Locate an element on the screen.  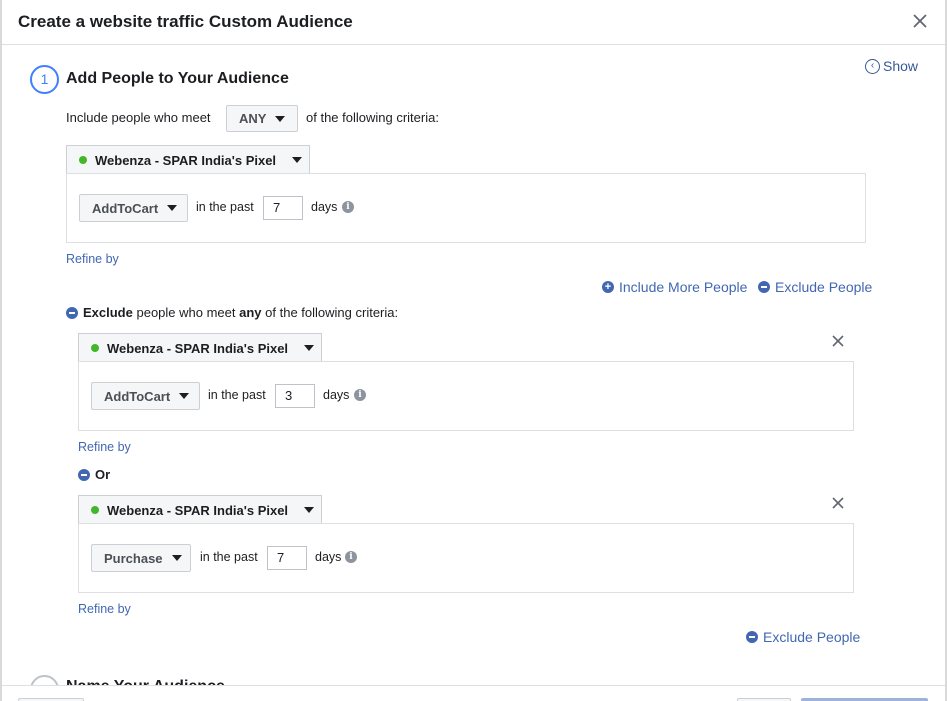
exclude-rule-1-days-label: days is located at coordinates (336, 395).